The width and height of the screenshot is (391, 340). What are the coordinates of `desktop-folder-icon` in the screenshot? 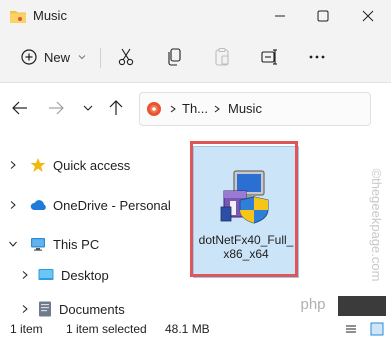 It's located at (46, 274).